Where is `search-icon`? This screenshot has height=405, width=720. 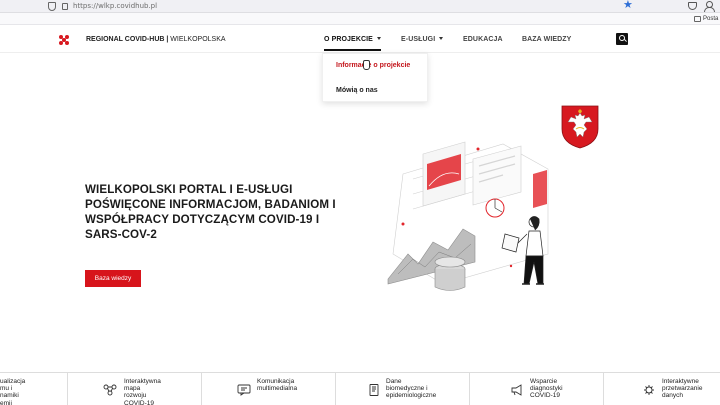
search-icon is located at coordinates (622, 39).